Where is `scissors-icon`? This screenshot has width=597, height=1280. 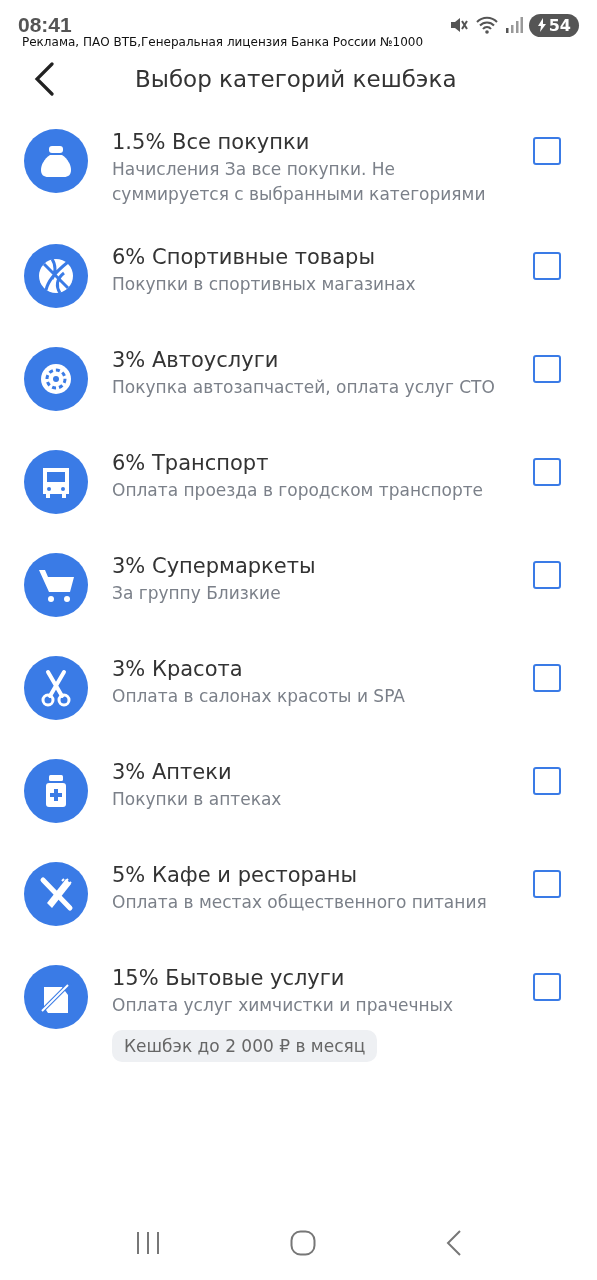
scissors-icon is located at coordinates (56, 688).